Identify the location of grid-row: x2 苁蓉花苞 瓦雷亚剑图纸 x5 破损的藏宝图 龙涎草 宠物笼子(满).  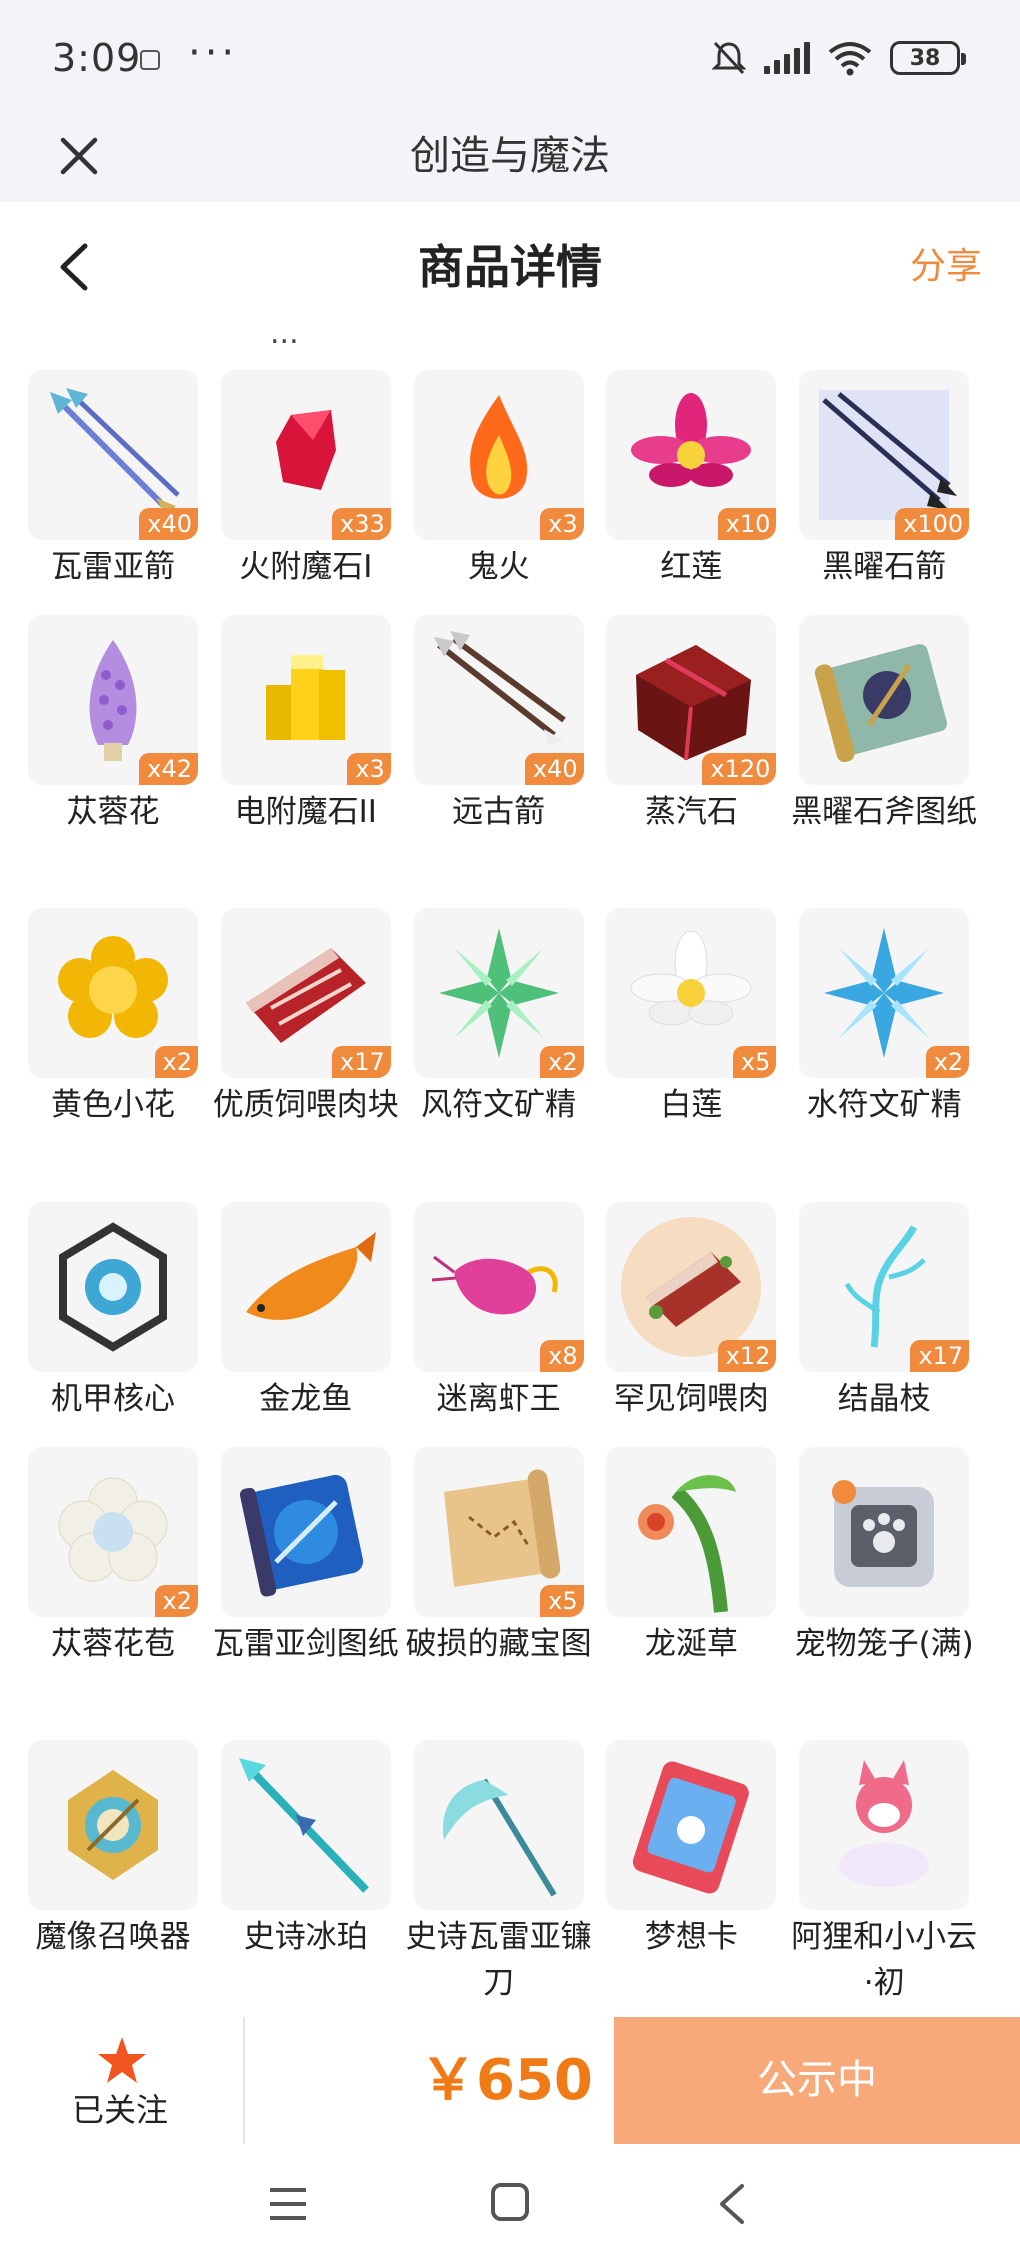
(510, 1597).